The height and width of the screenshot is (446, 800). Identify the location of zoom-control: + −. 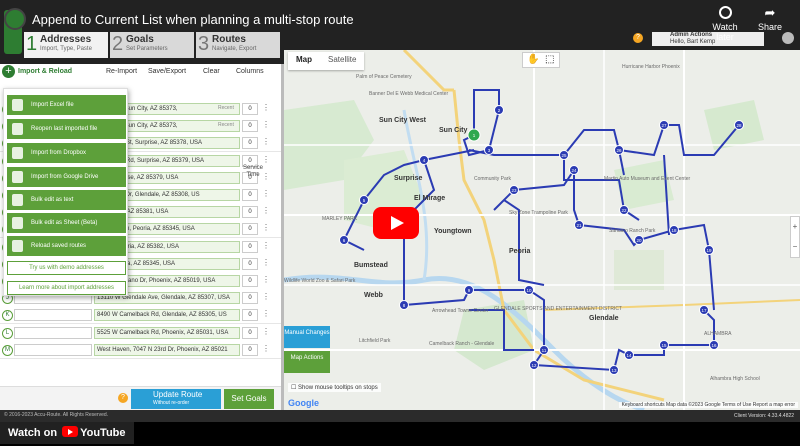
(795, 237).